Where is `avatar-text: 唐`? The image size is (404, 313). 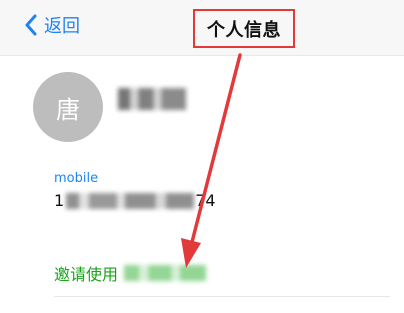 avatar-text: 唐 is located at coordinates (68, 109).